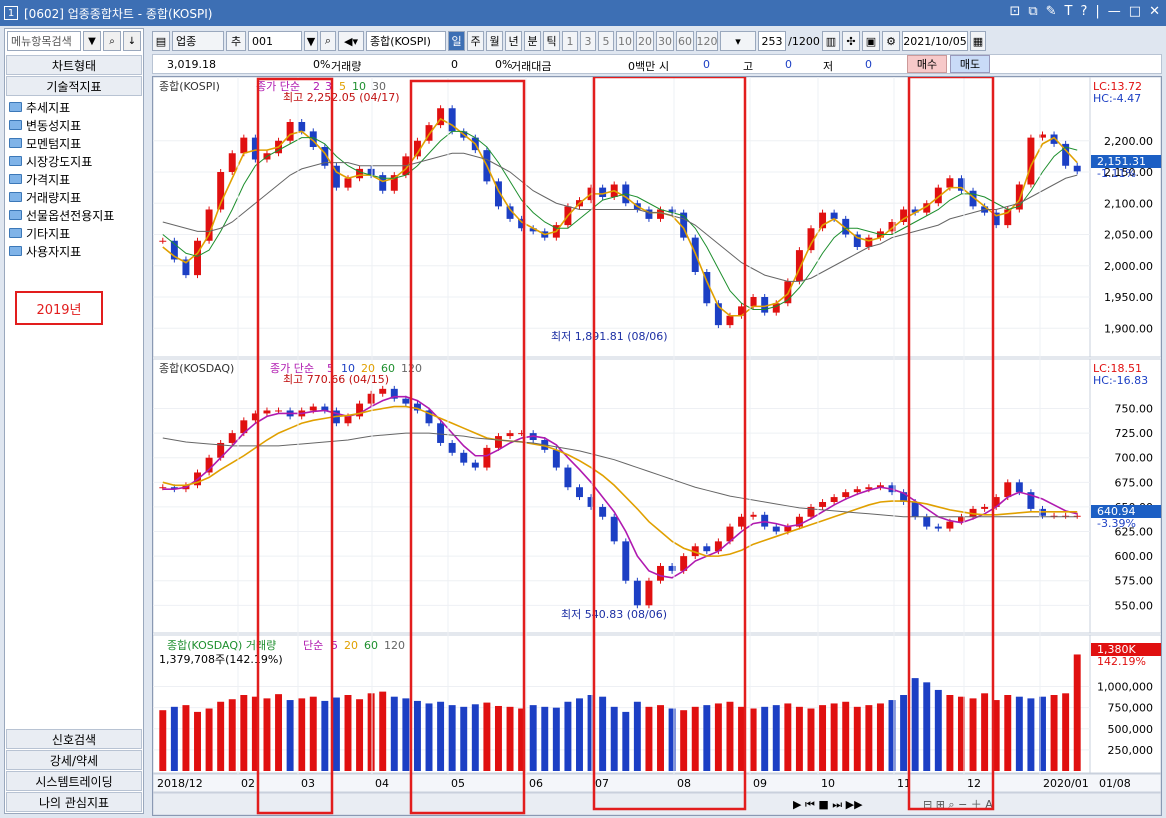 This screenshot has height=818, width=1166. Describe the element at coordinates (1032, 11) in the screenshot. I see `copy-window-icon: ⧉` at that location.